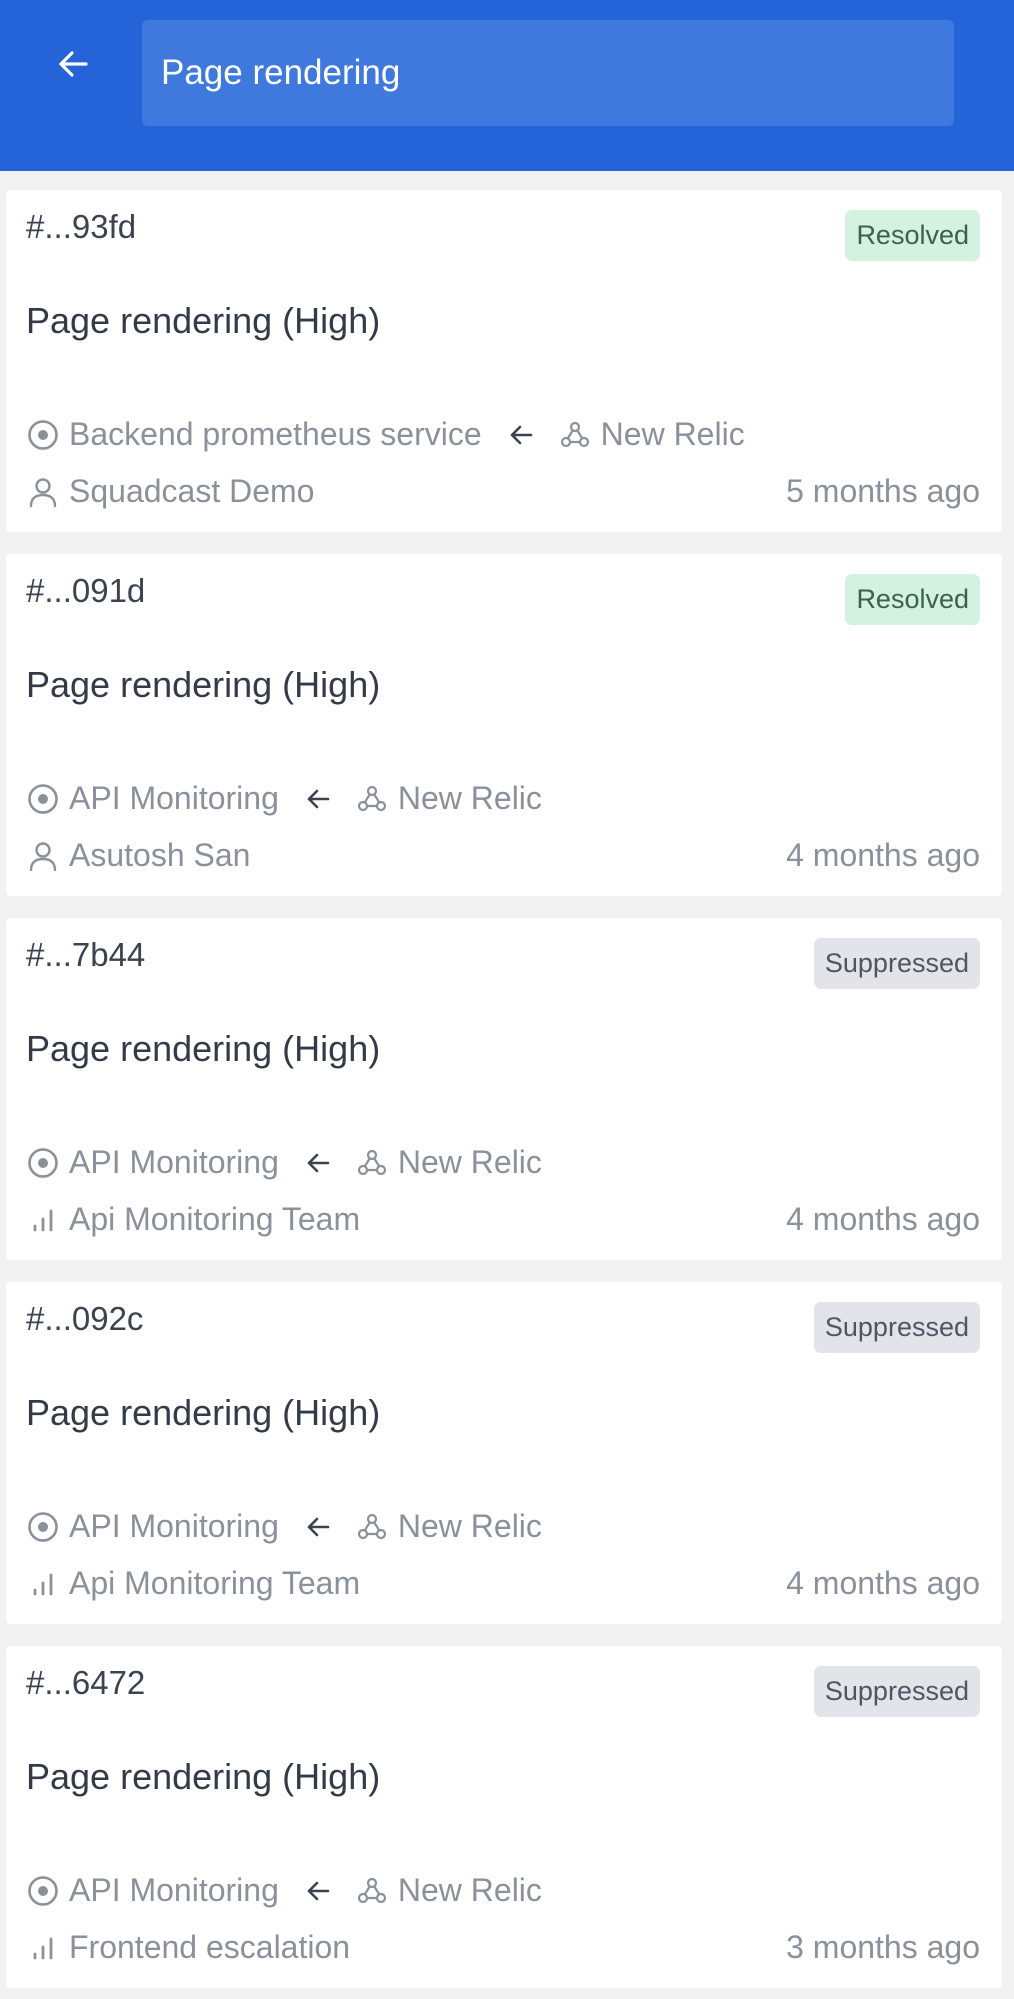 This screenshot has height=1999, width=1014. I want to click on back-button, so click(73, 64).